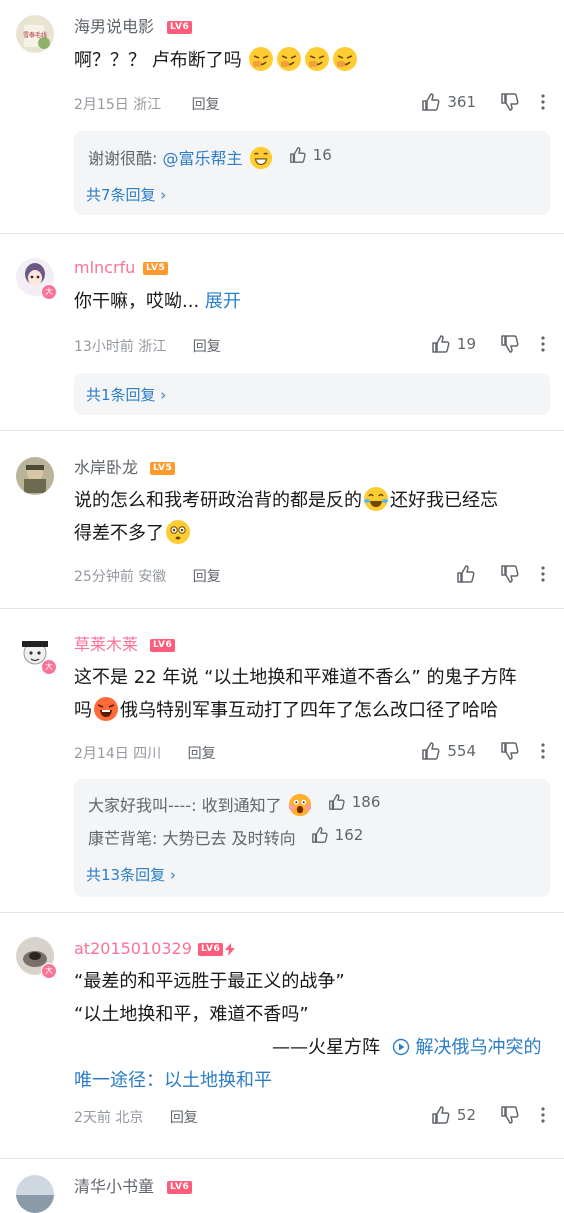 Image resolution: width=564 pixels, height=1213 pixels. Describe the element at coordinates (202, 158) in the screenshot. I see `mention-link: @富乐帮主` at that location.